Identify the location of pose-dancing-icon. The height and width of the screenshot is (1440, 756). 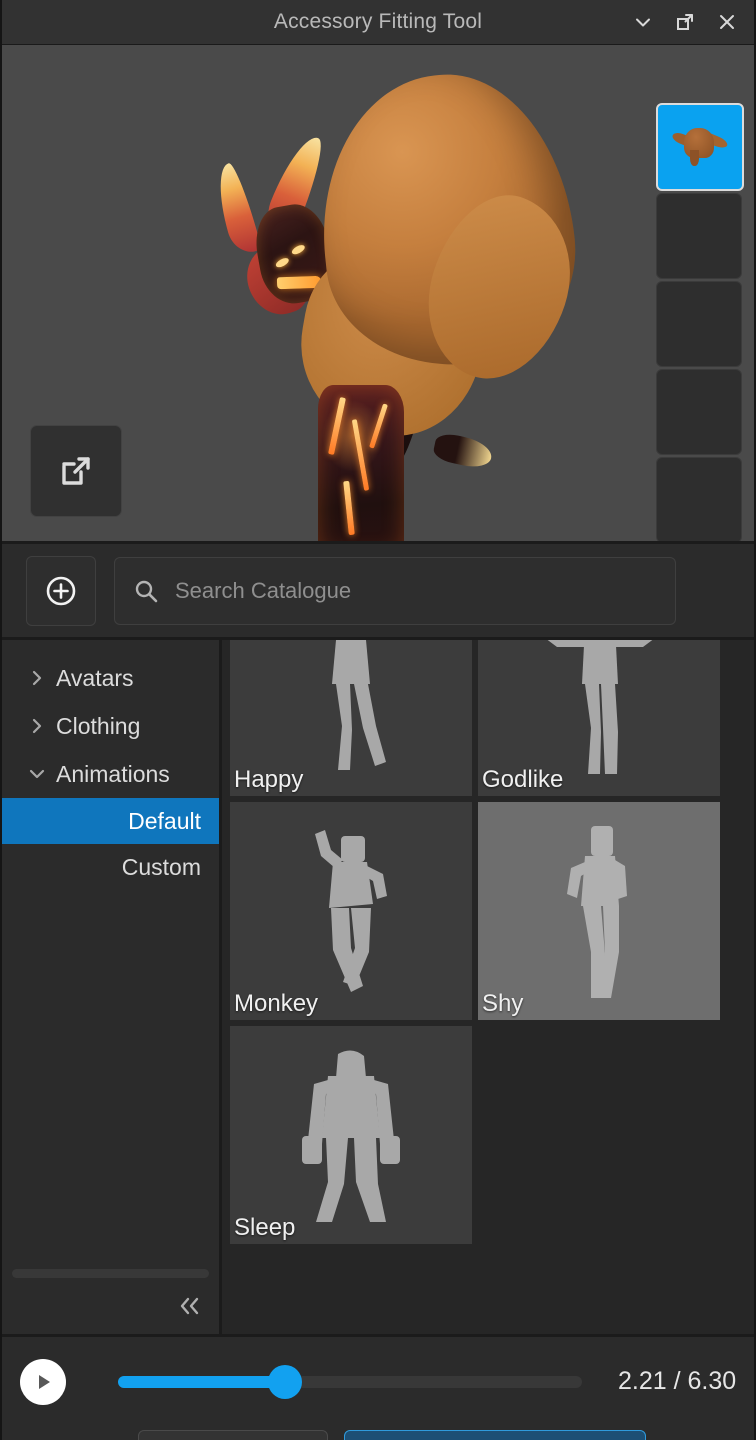
(351, 911).